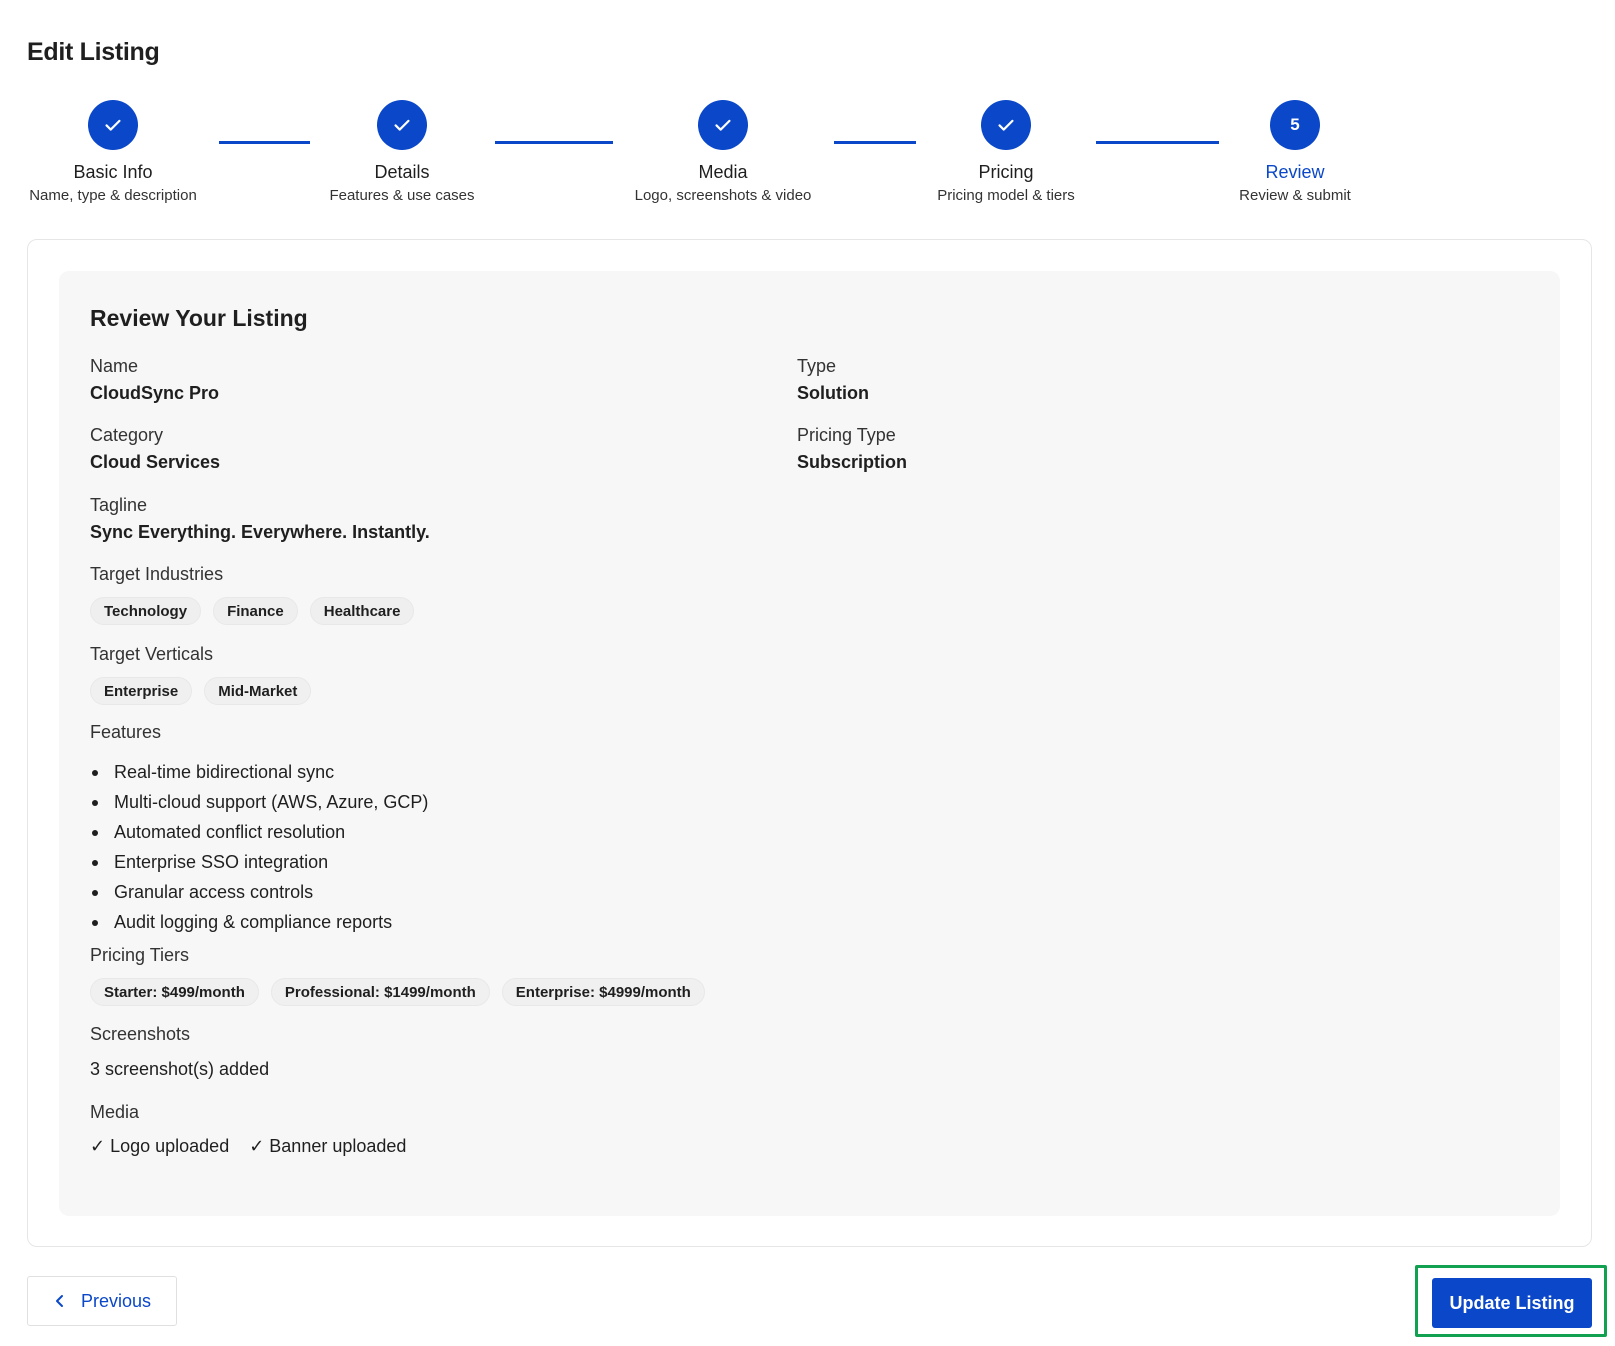 This screenshot has height=1346, width=1615. I want to click on vertical-chip: Mid-Market, so click(258, 691).